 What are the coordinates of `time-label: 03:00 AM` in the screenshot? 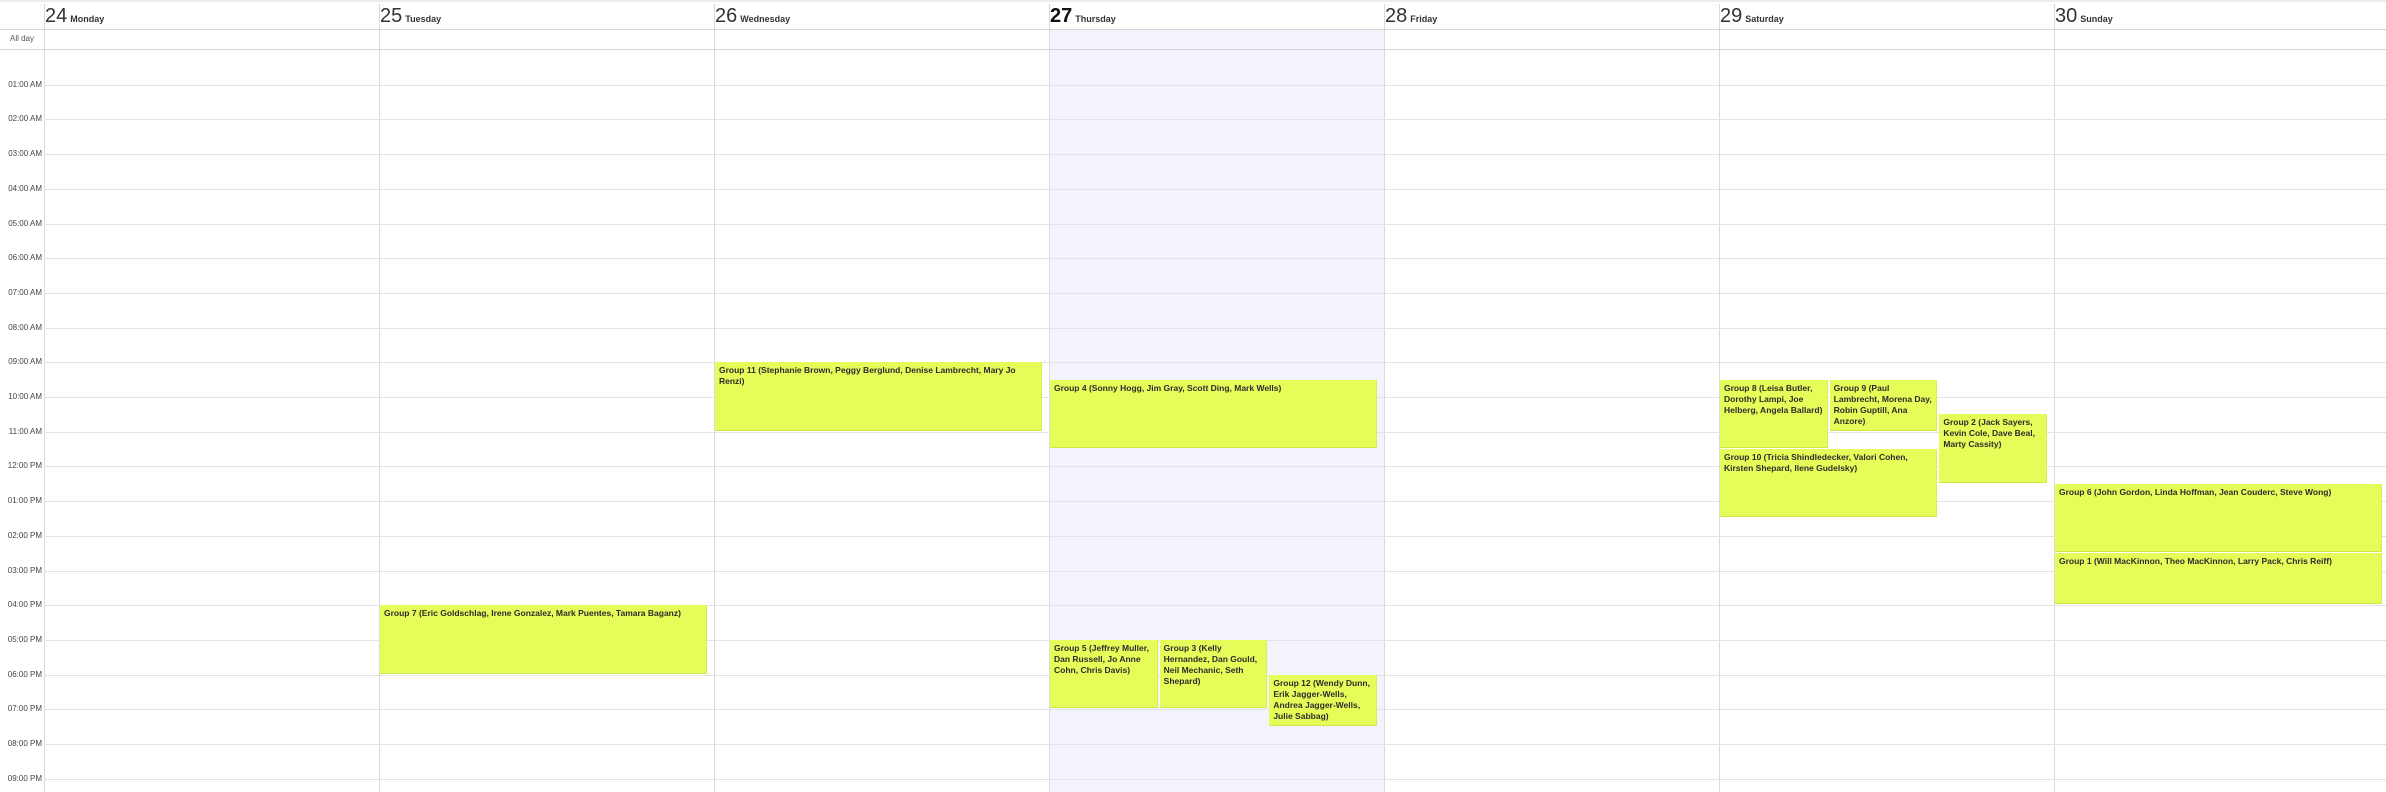 It's located at (25, 154).